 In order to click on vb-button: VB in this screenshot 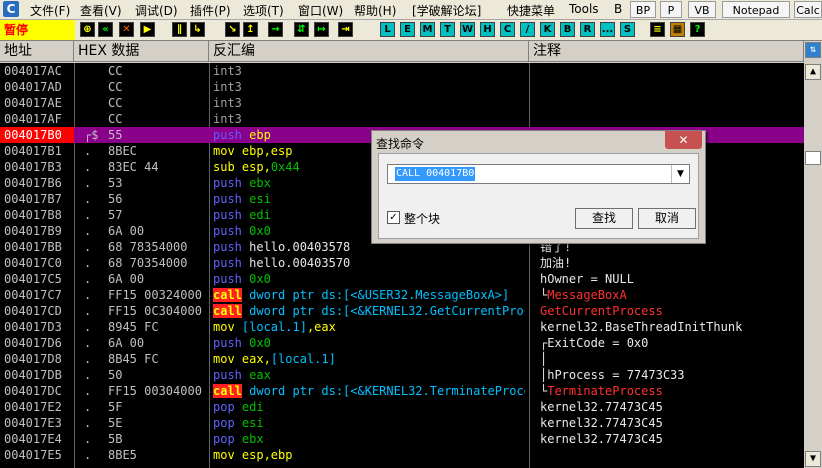, I will do `click(702, 9)`.